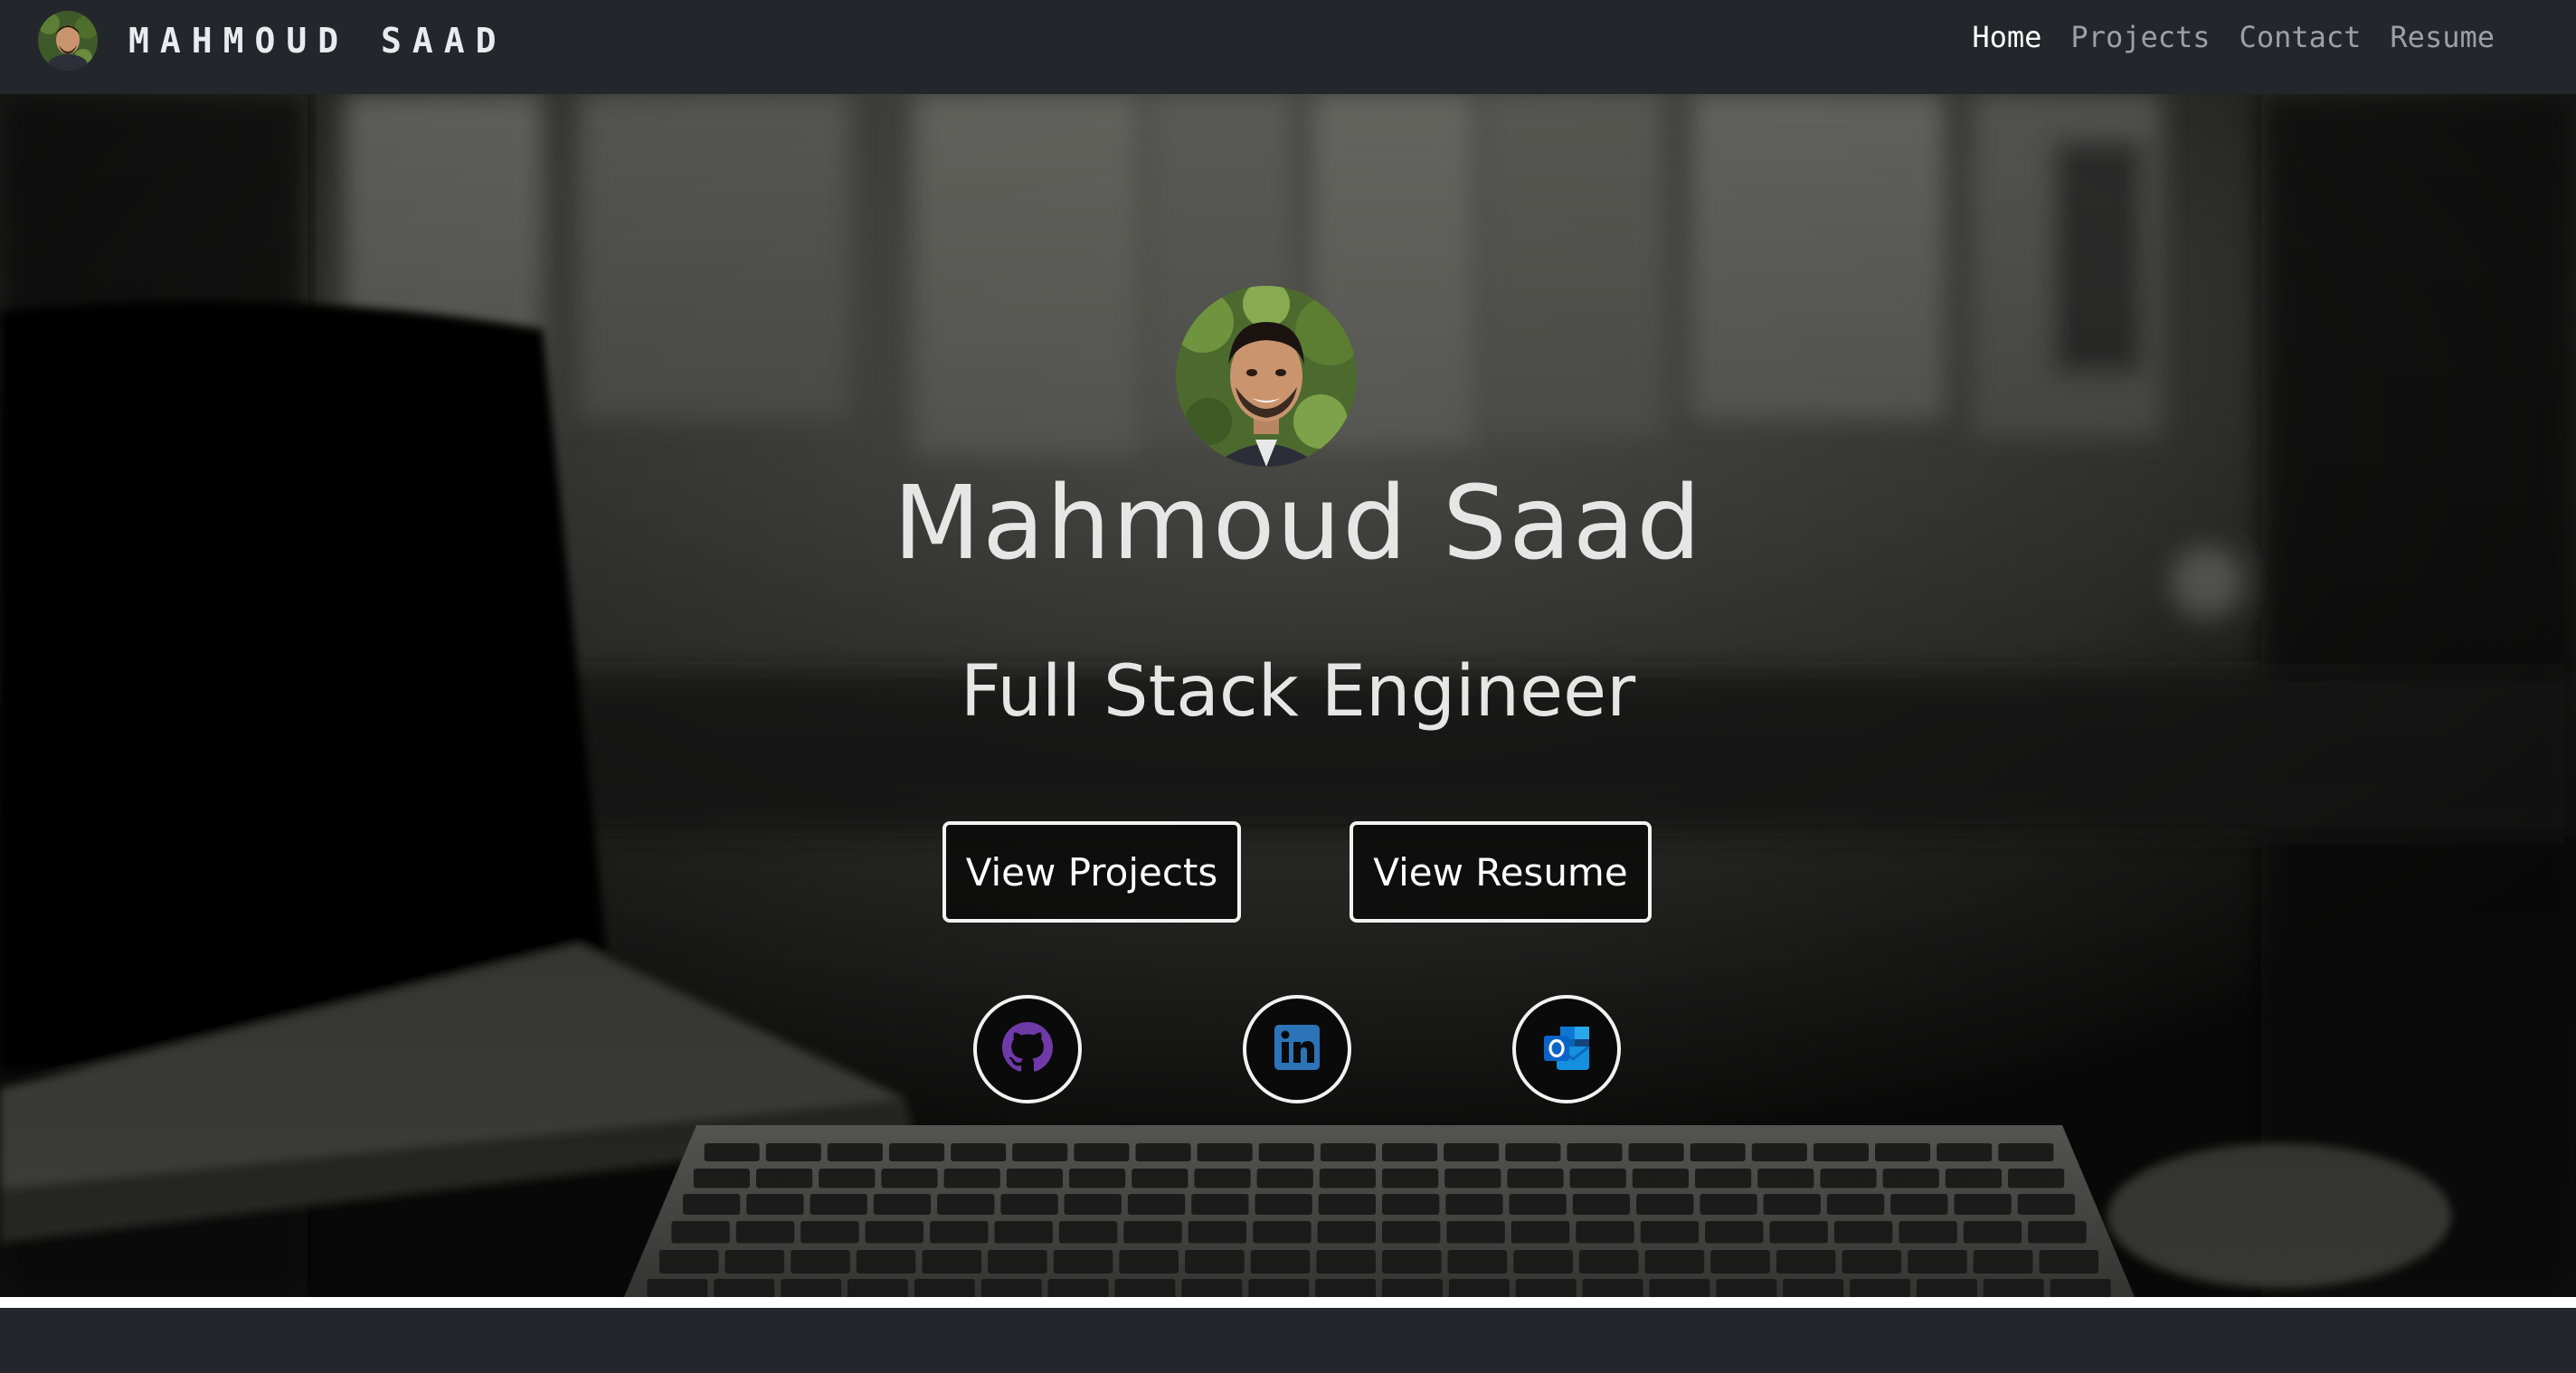  Describe the element at coordinates (1288, 1340) in the screenshot. I see `footer` at that location.